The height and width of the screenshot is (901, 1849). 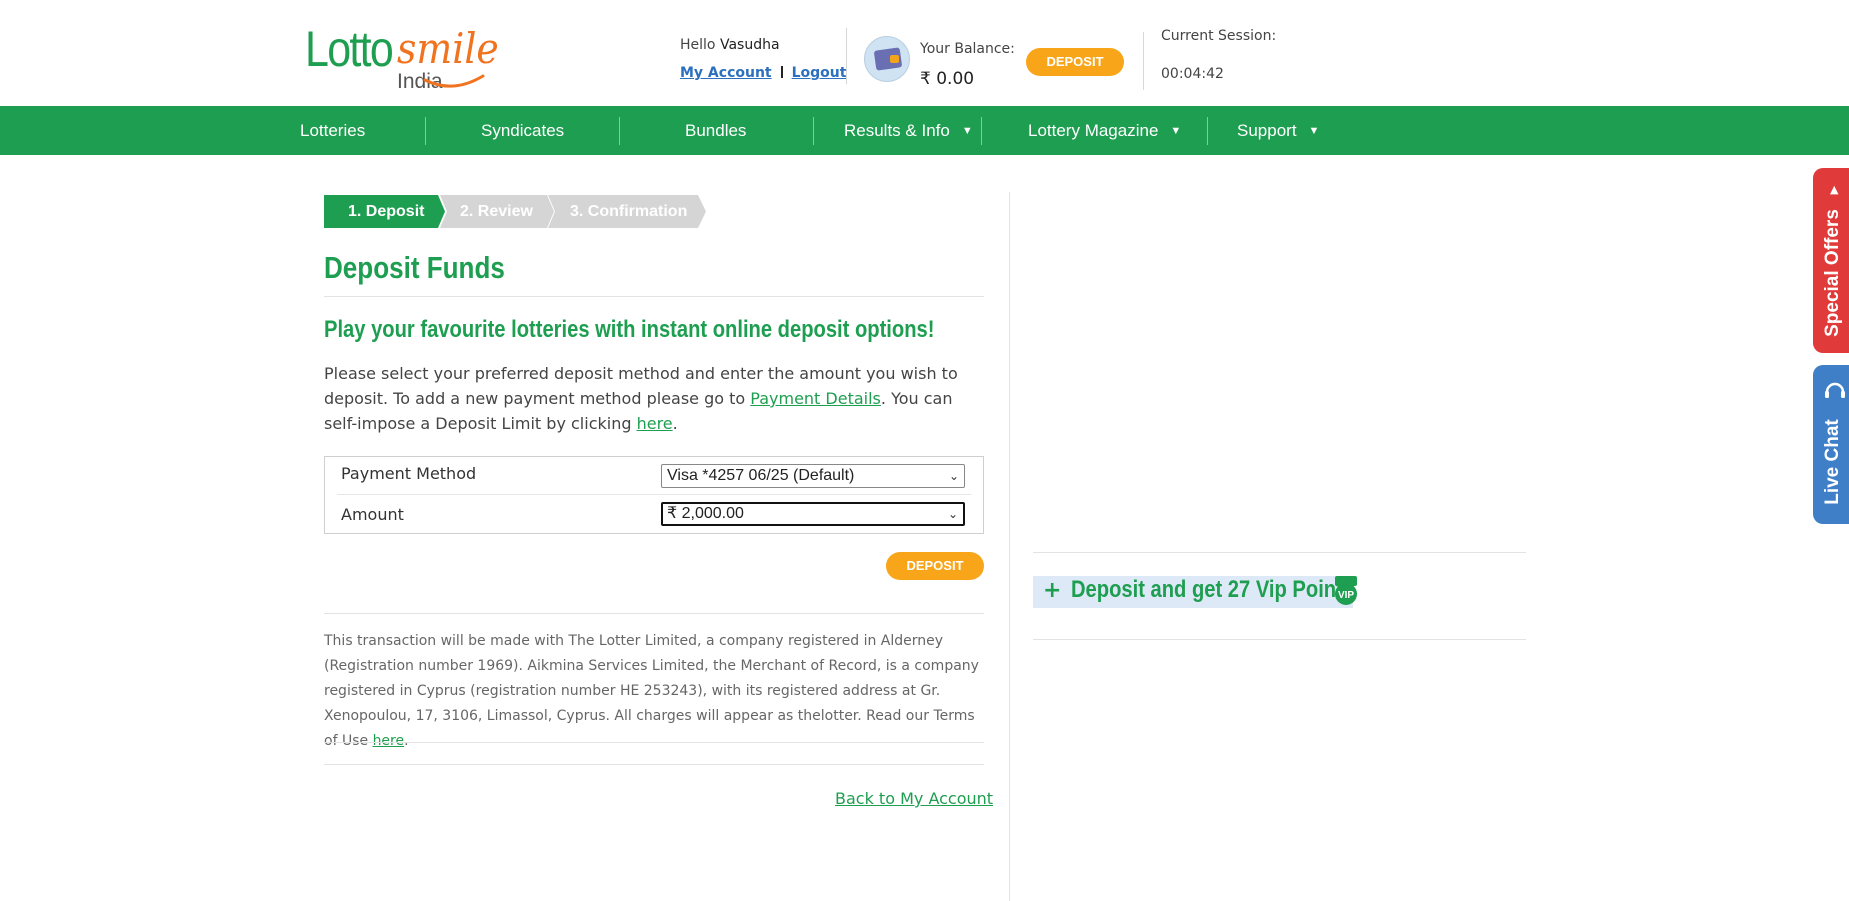 I want to click on session-time: 00:04:42, so click(x=1192, y=74).